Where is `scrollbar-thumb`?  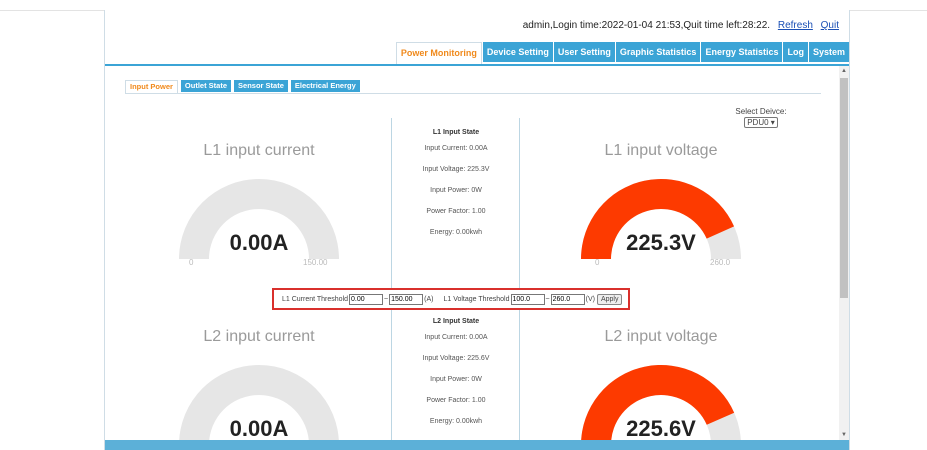
scrollbar-thumb is located at coordinates (844, 188).